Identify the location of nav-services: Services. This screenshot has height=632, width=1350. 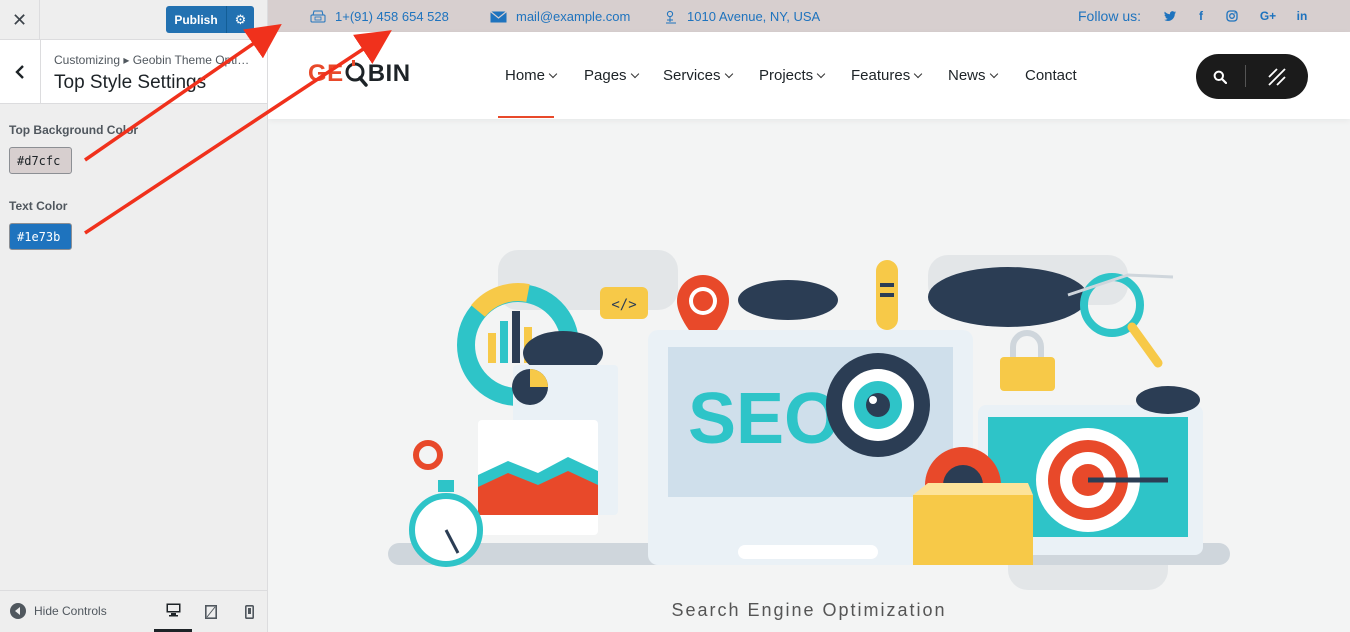
(698, 75).